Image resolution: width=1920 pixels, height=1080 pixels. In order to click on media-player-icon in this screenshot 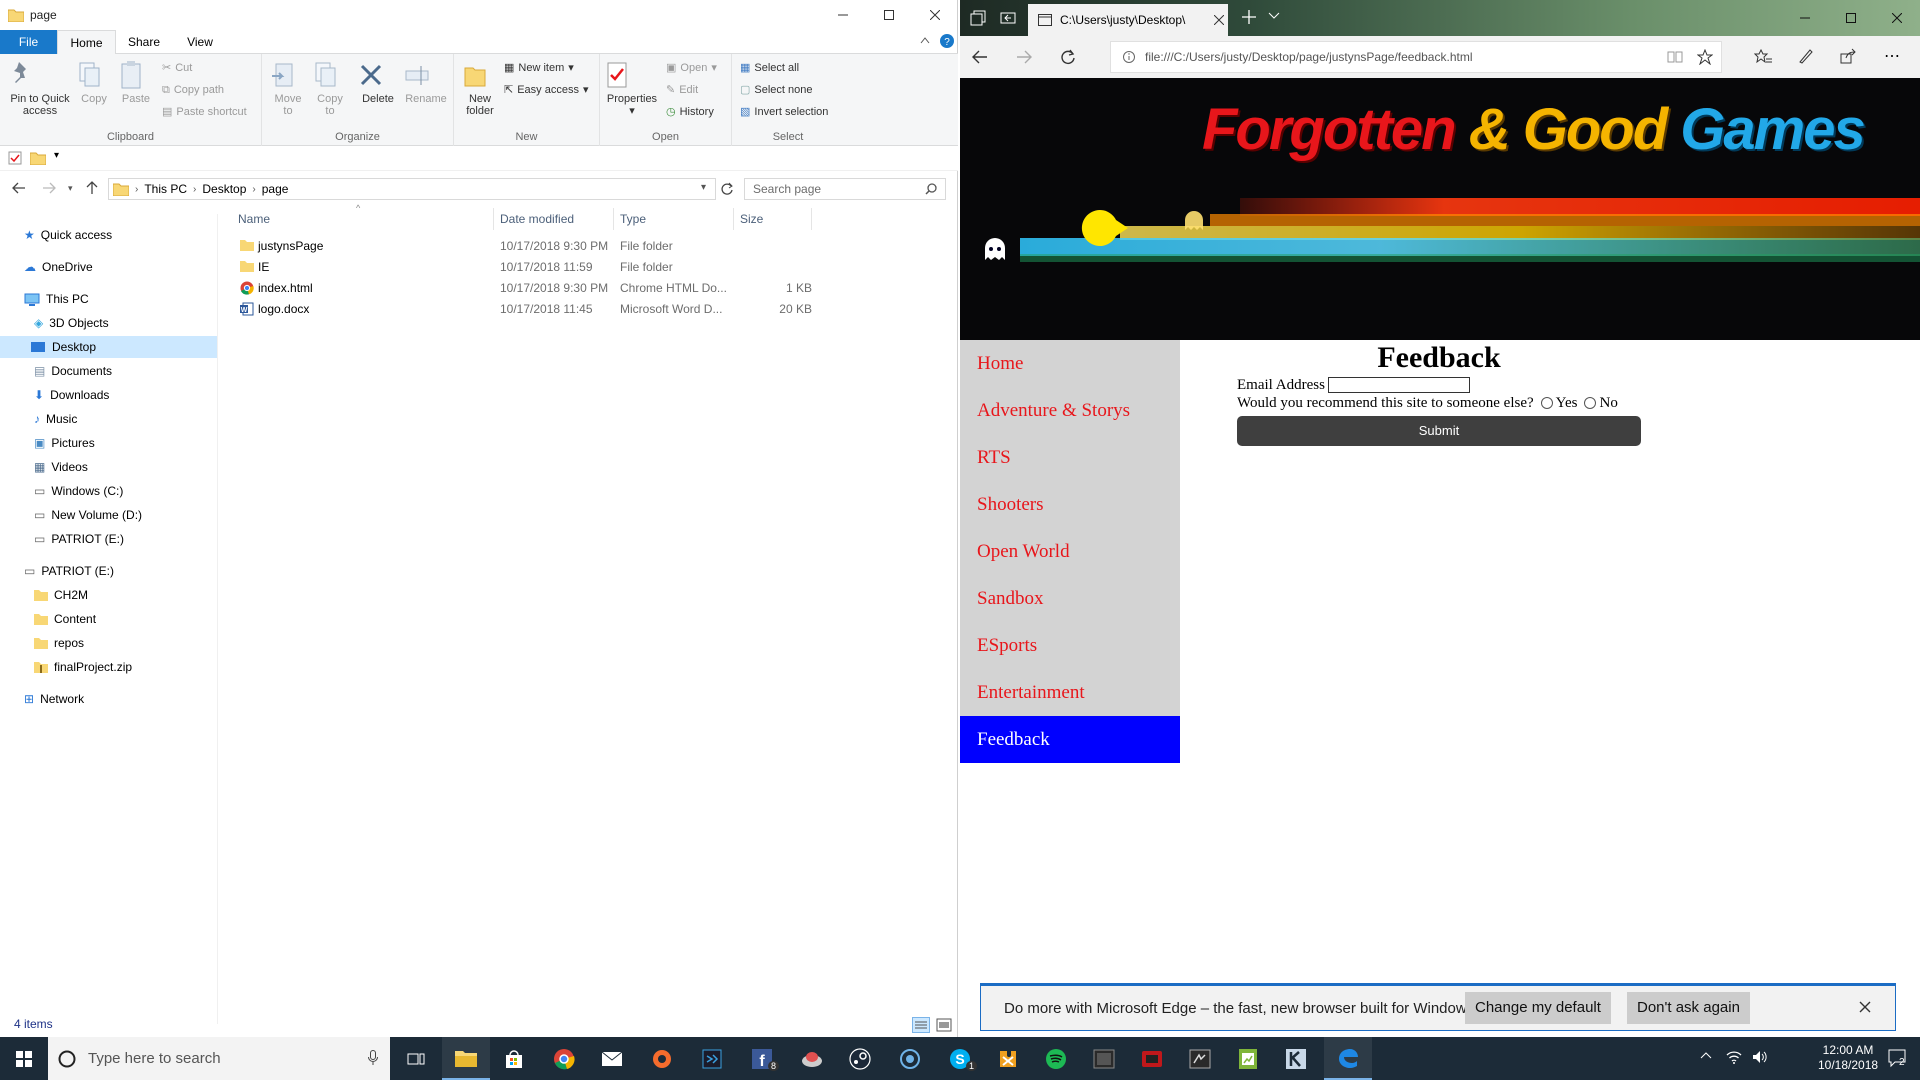, I will do `click(1104, 1058)`.